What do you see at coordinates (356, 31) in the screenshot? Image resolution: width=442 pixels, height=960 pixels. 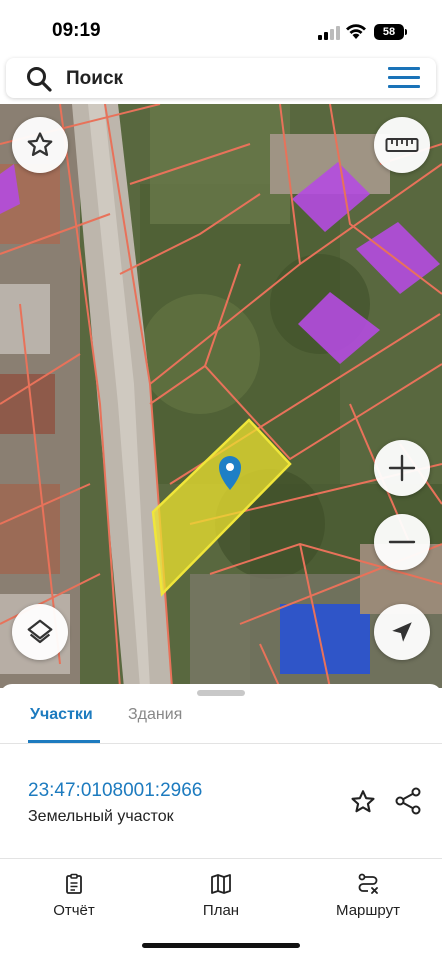 I see `wifi-icon` at bounding box center [356, 31].